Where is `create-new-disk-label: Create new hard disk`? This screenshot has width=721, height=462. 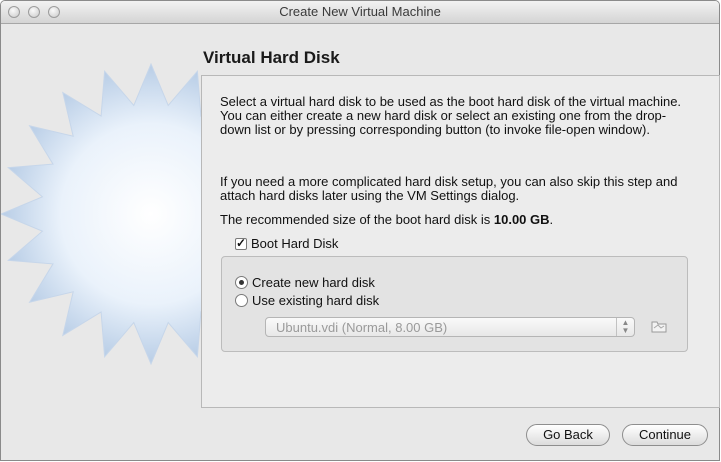
create-new-disk-label: Create new hard disk is located at coordinates (313, 282).